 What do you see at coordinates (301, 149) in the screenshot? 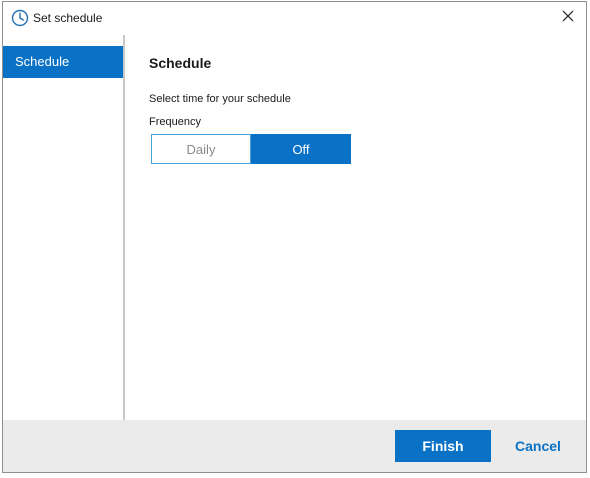
I see `frequency-option-off: Off` at bounding box center [301, 149].